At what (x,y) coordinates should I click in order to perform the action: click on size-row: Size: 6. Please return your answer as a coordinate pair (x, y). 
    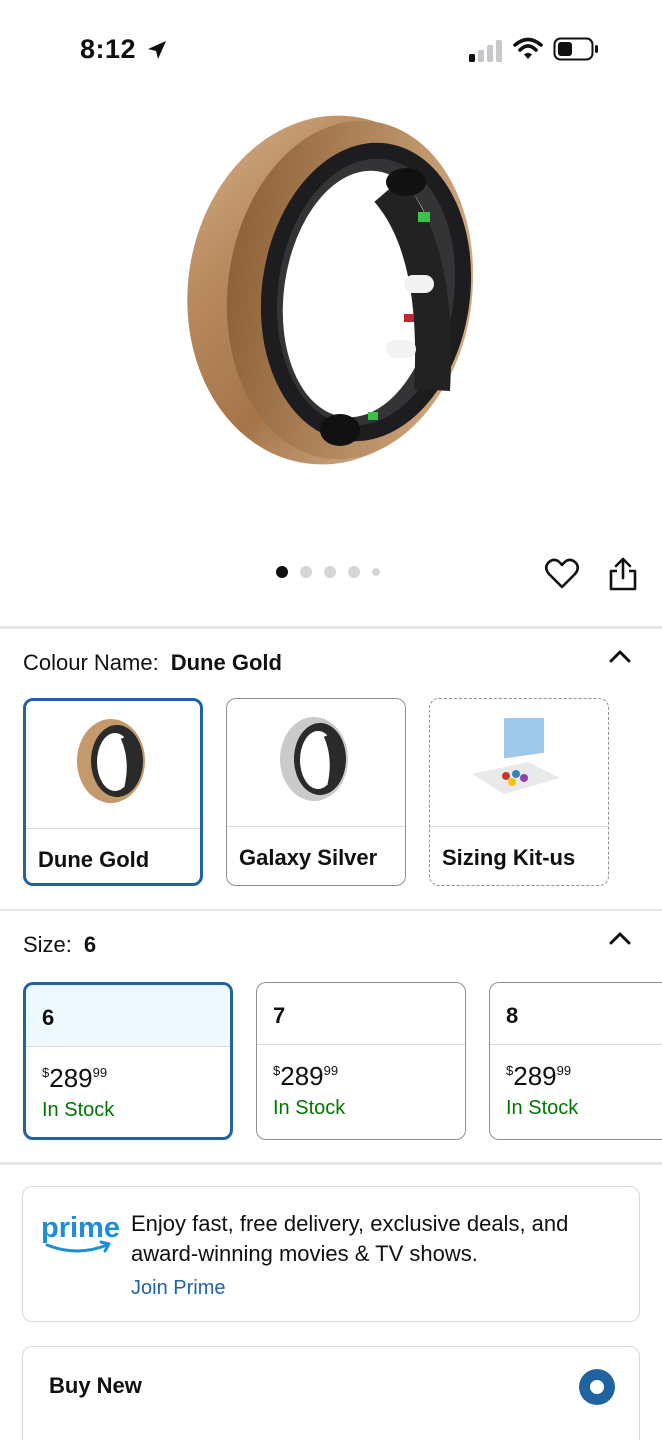
    Looking at the image, I should click on (59, 945).